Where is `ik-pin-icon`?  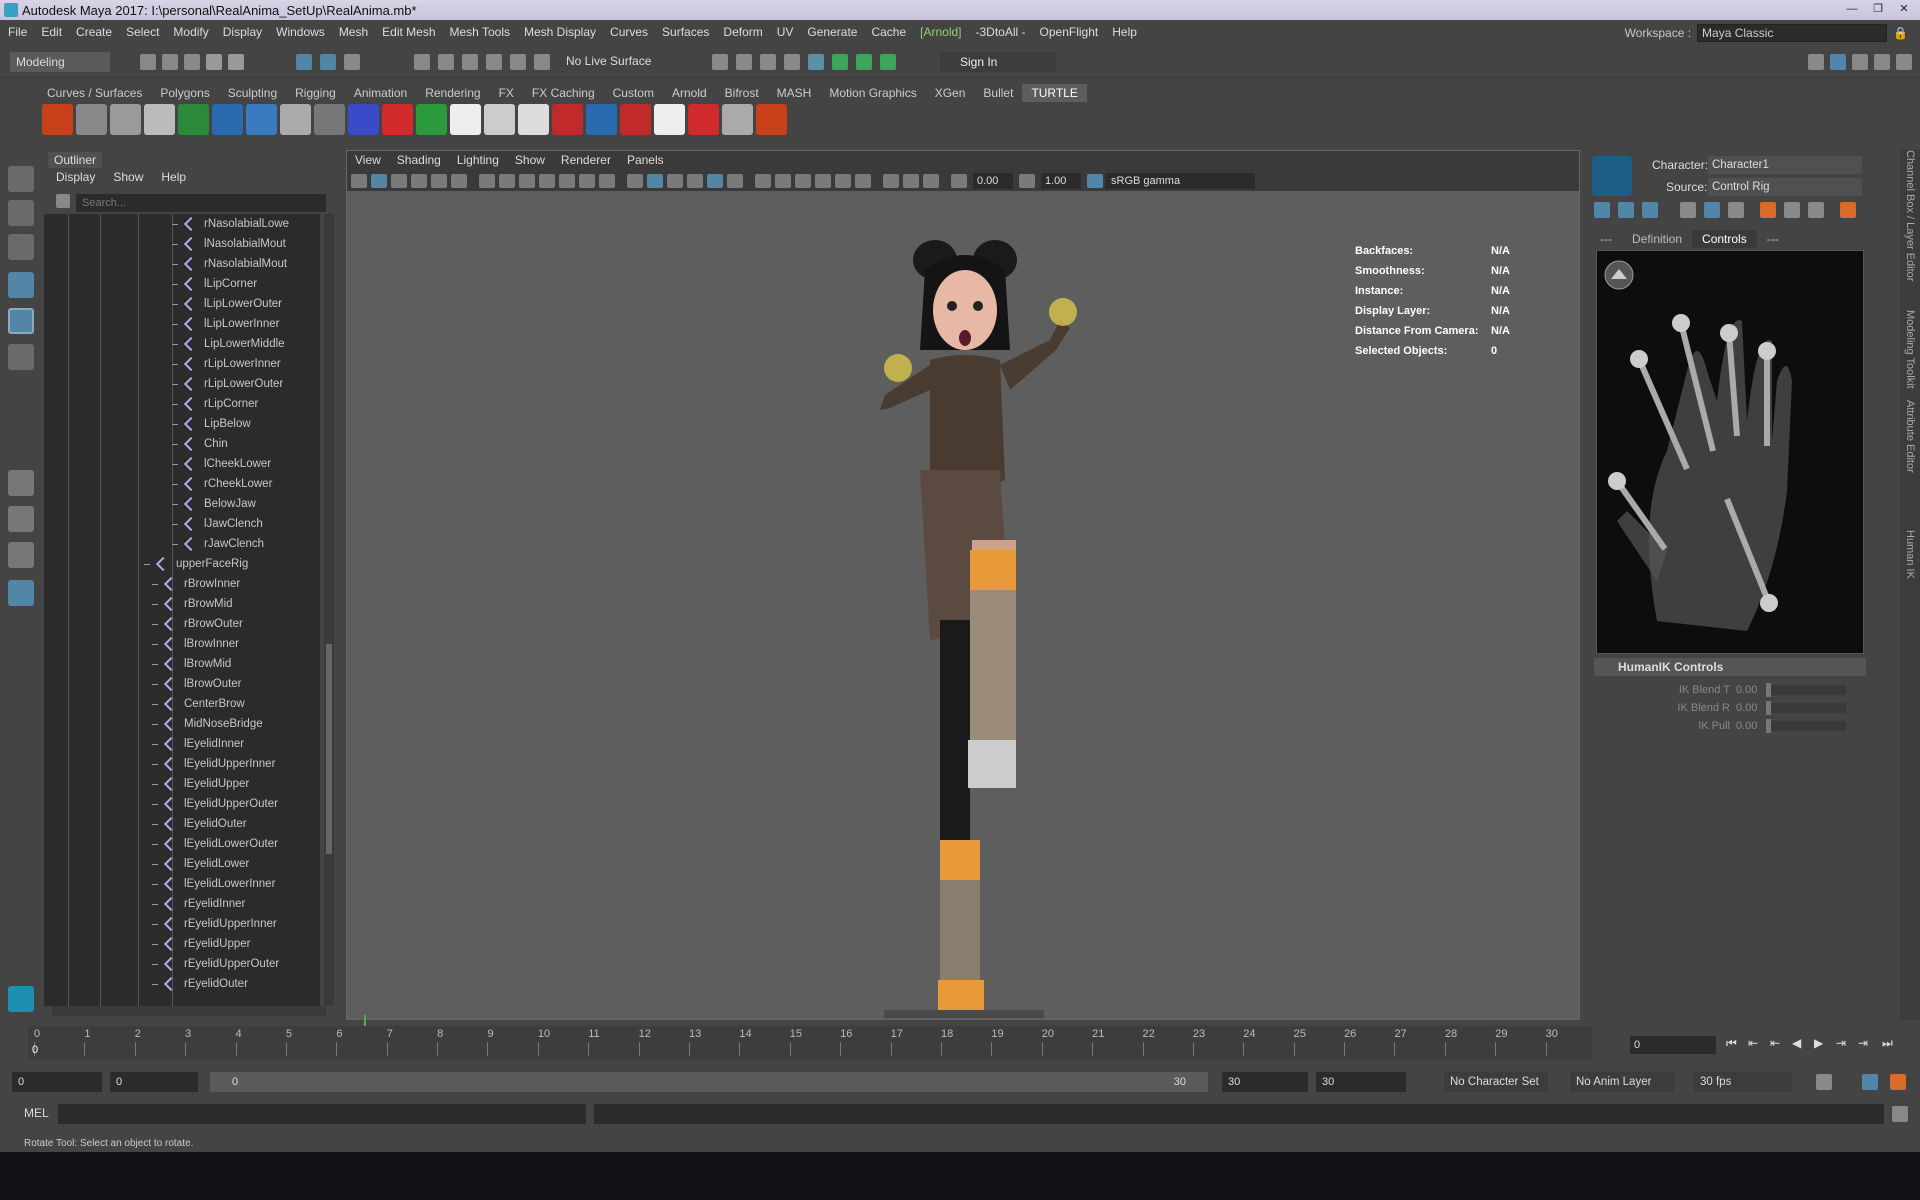 ik-pin-icon is located at coordinates (1626, 210).